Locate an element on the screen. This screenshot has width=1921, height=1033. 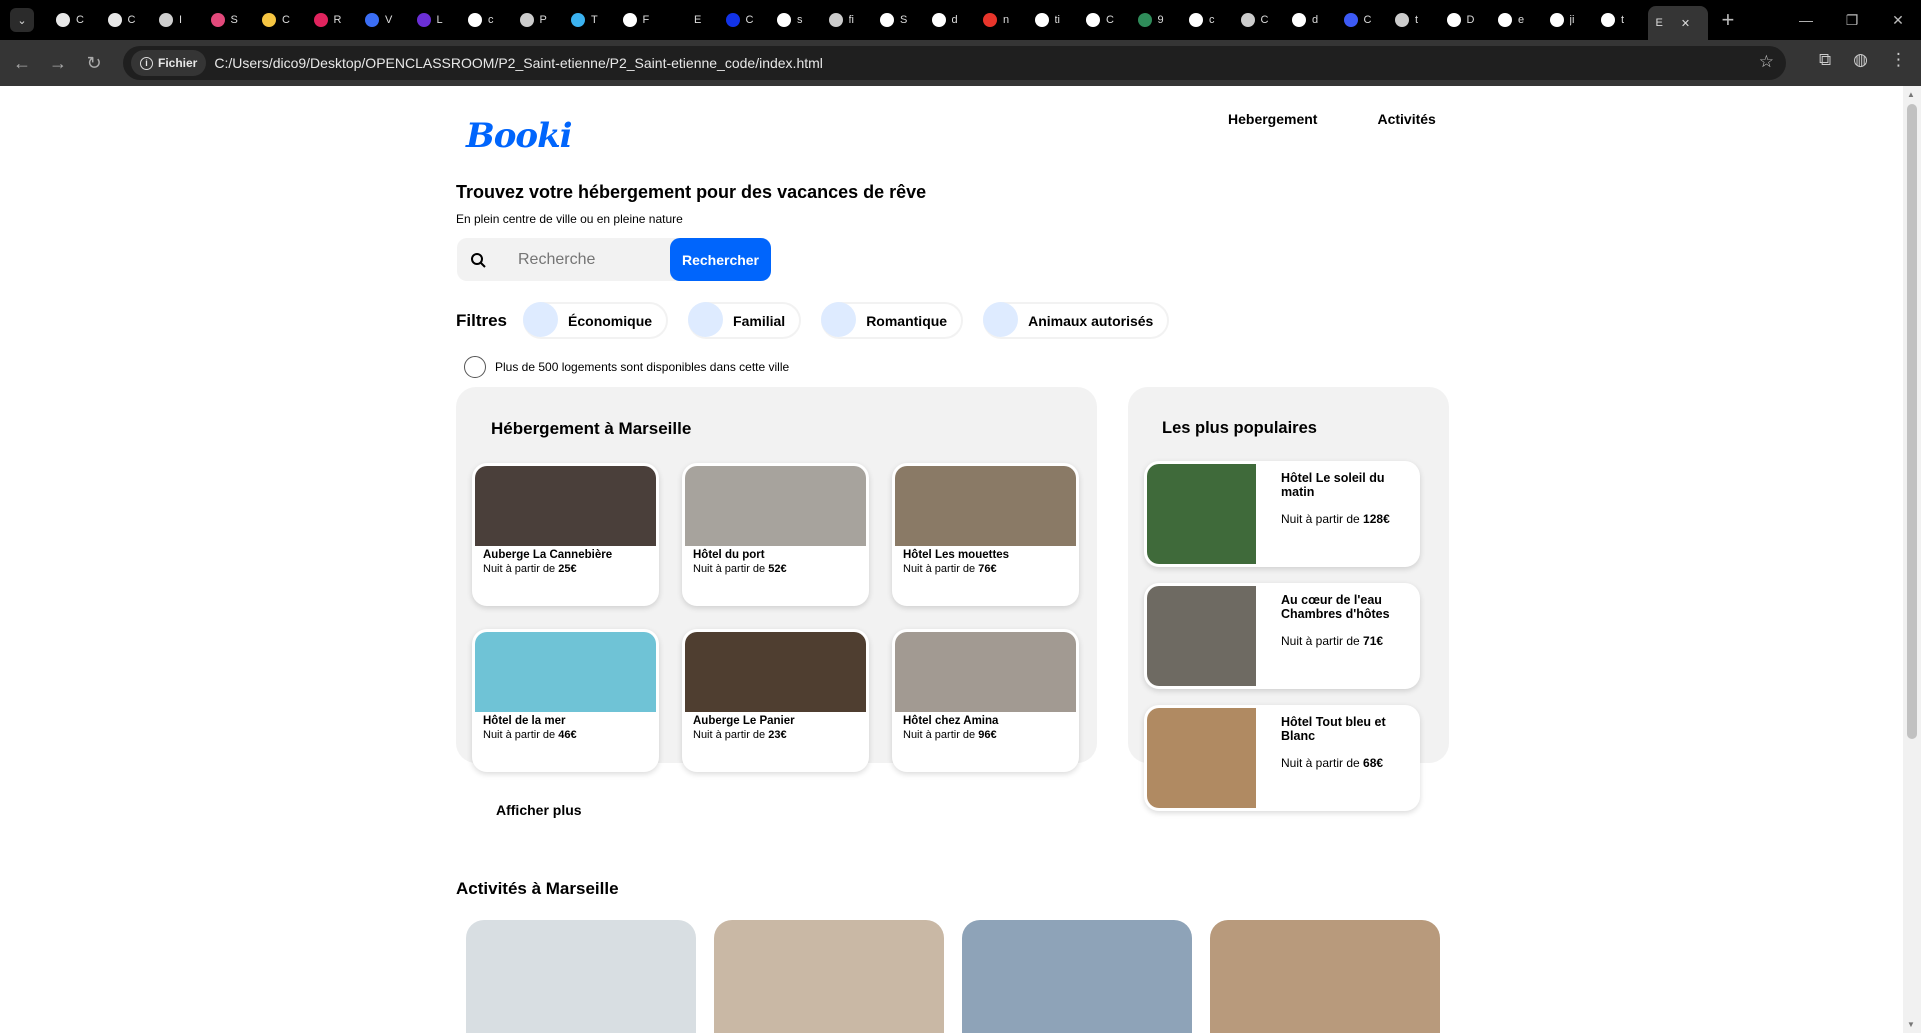
nav-link-activites: Activités is located at coordinates (1406, 119).